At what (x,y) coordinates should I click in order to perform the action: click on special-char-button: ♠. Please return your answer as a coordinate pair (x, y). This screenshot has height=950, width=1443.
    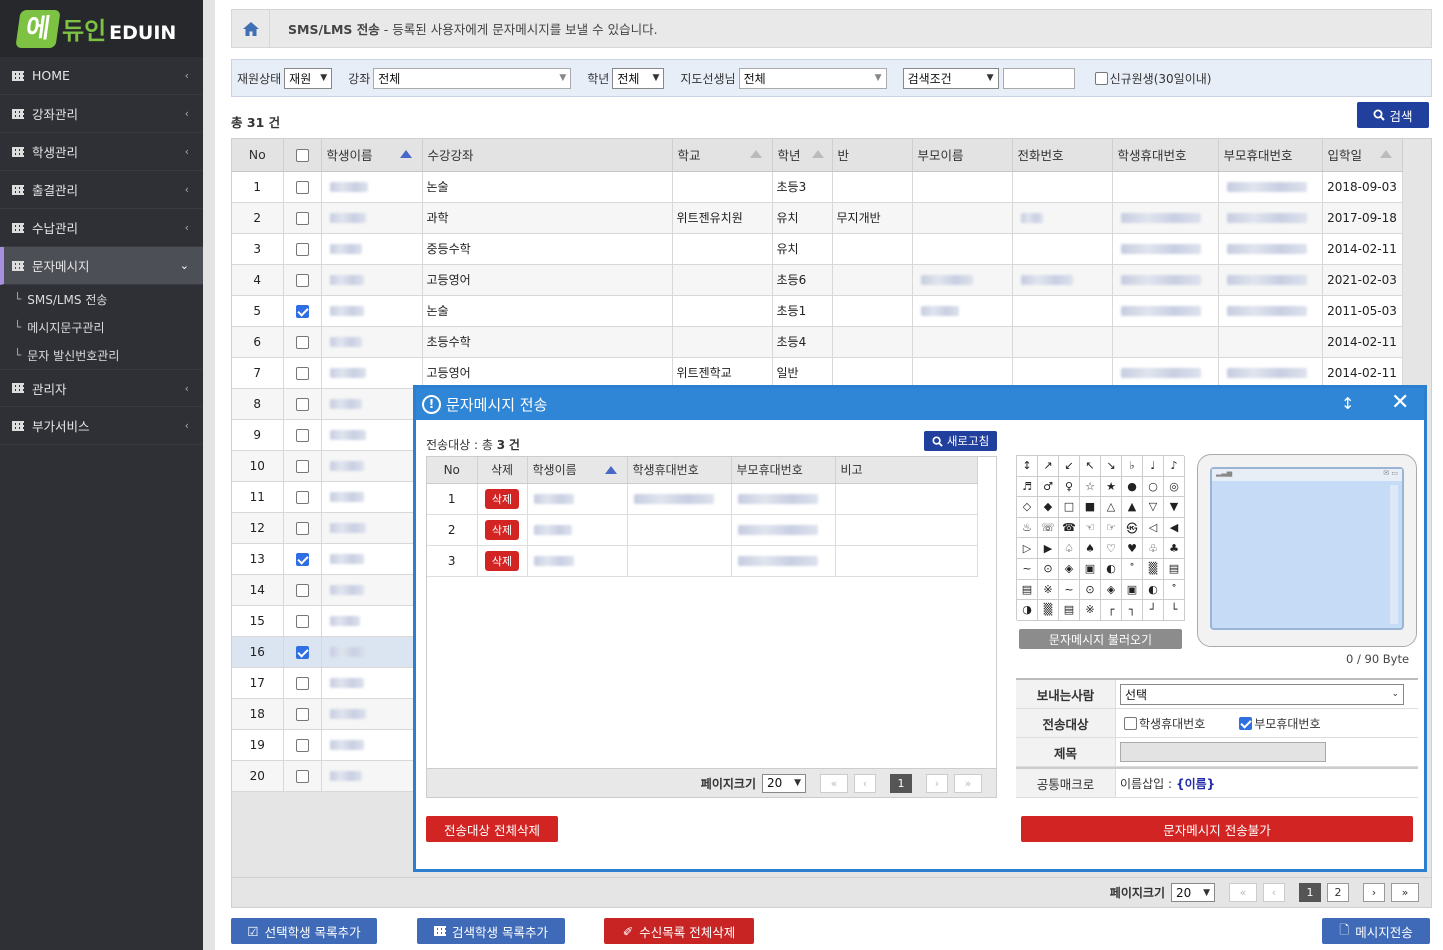
    Looking at the image, I should click on (1090, 548).